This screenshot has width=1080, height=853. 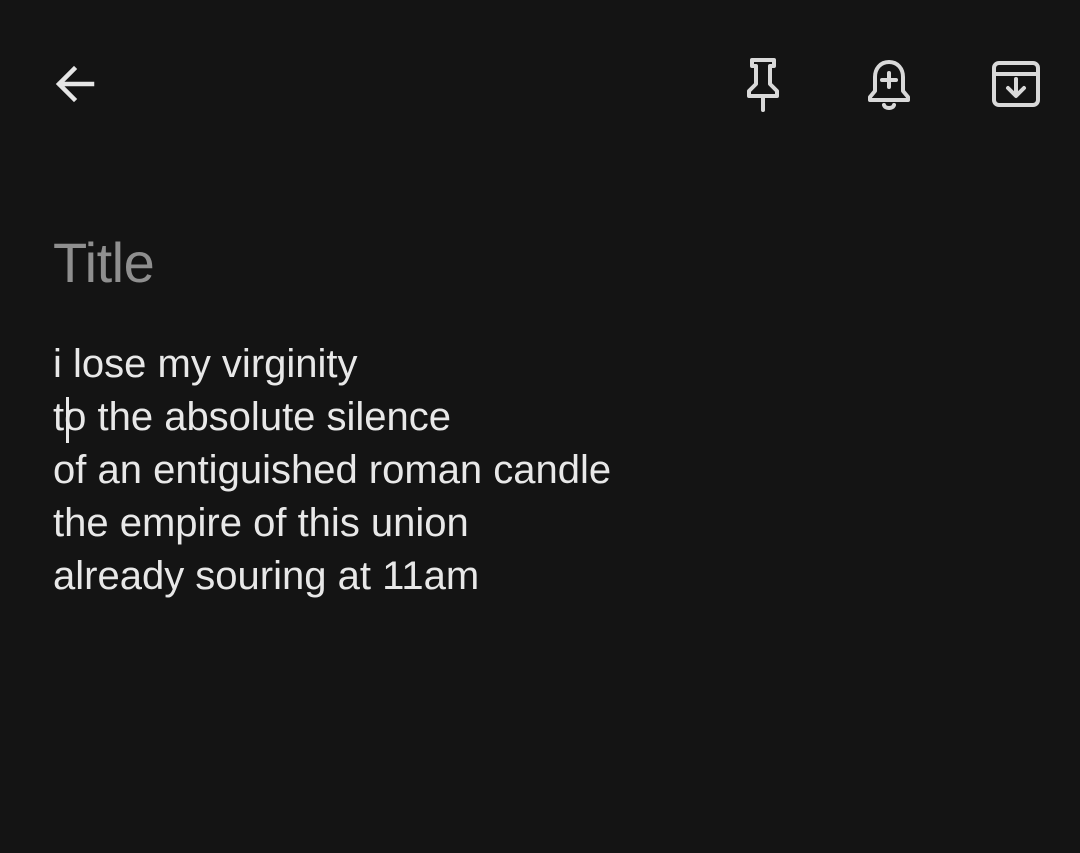 I want to click on arrow-left-icon, so click(x=75, y=84).